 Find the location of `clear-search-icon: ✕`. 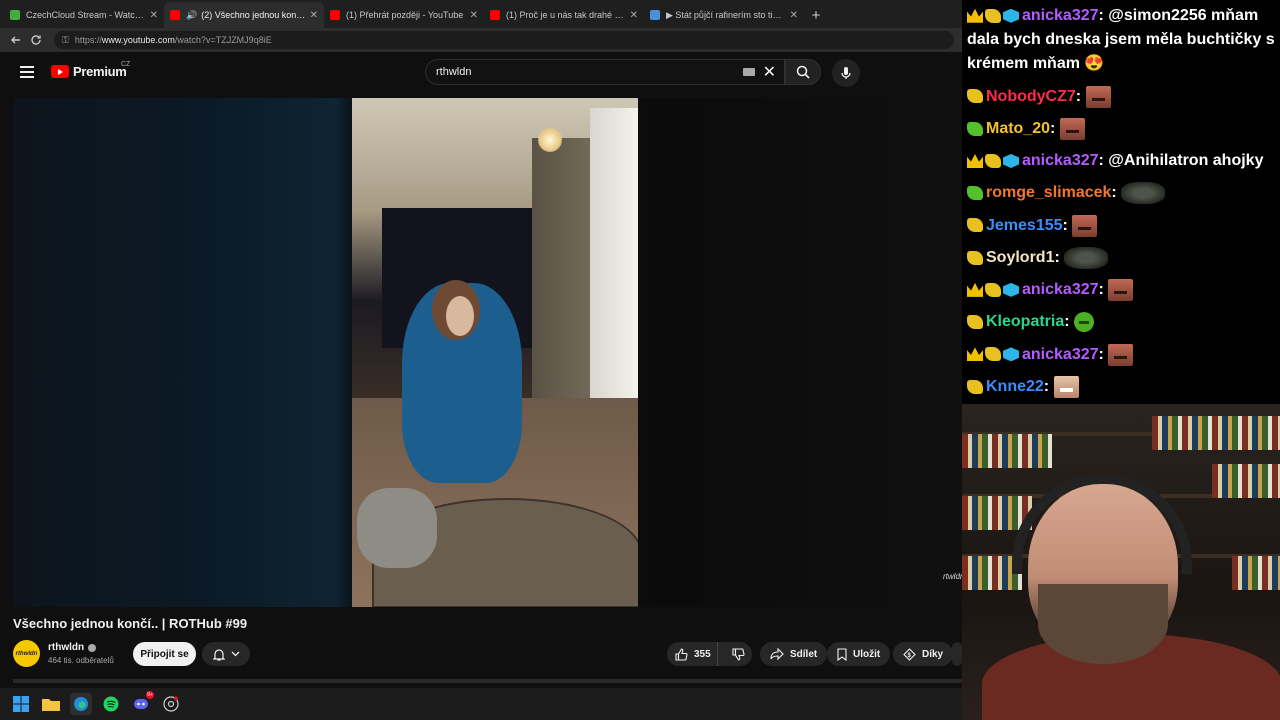

clear-search-icon: ✕ is located at coordinates (769, 72).